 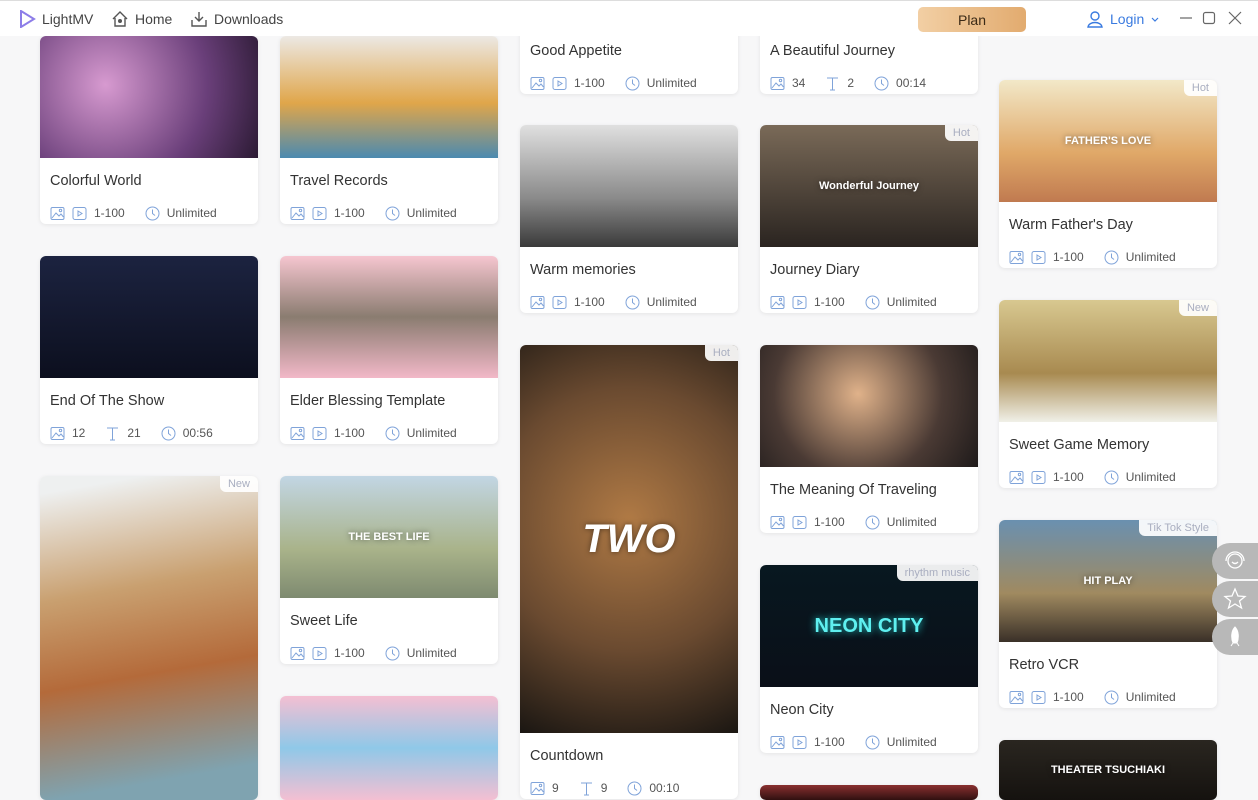 What do you see at coordinates (853, 490) in the screenshot?
I see `template-title: The Meaning Of Traveling` at bounding box center [853, 490].